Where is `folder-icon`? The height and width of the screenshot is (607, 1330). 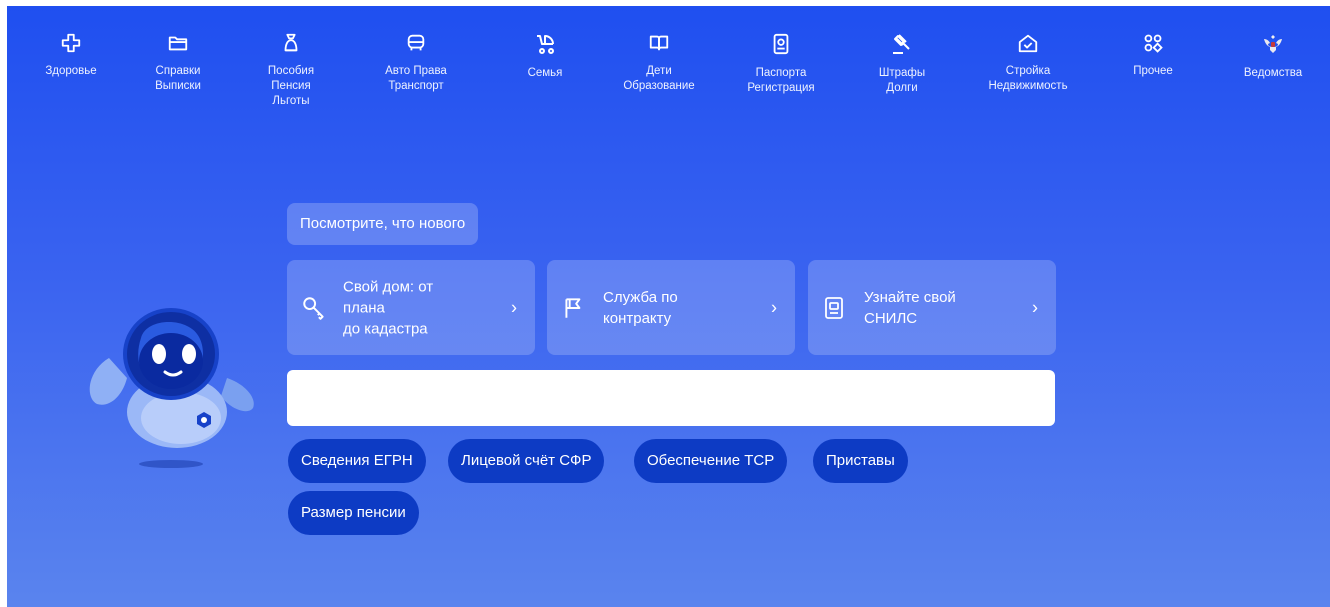
folder-icon is located at coordinates (178, 43).